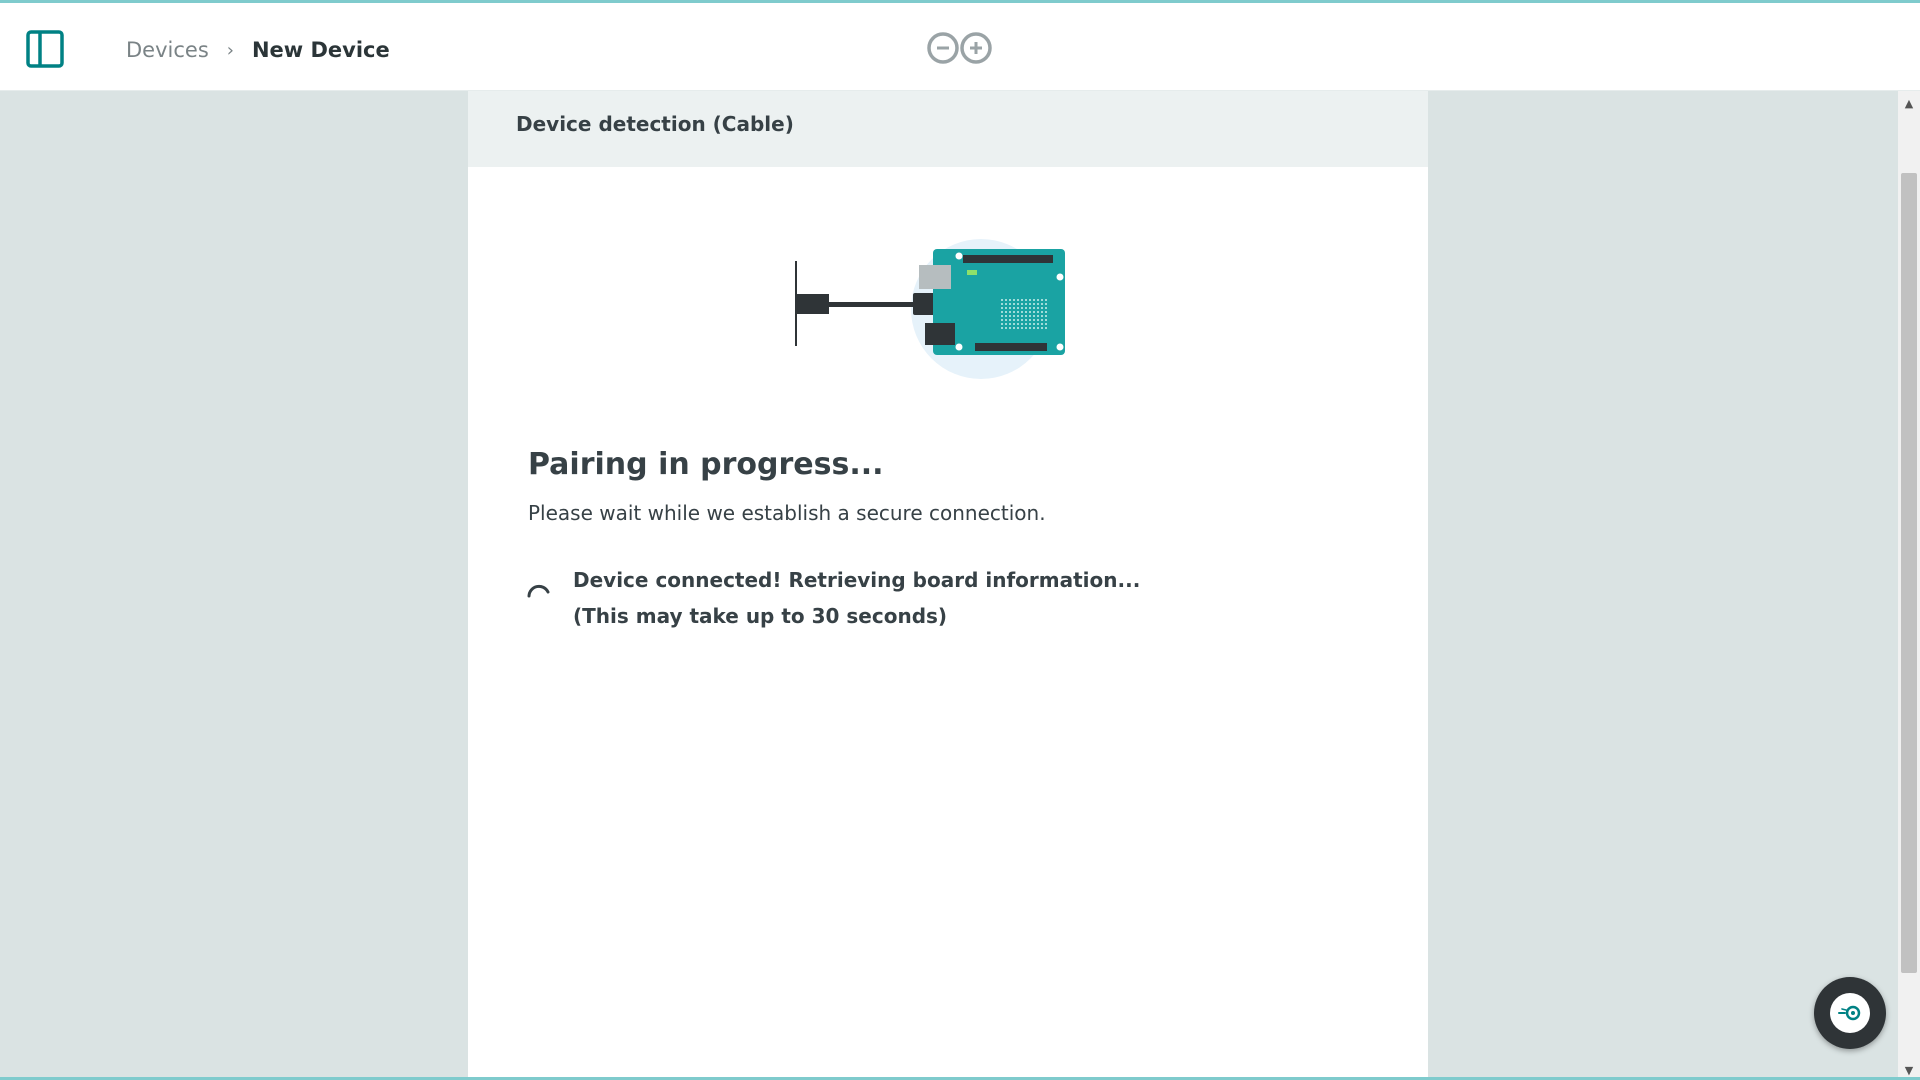 The image size is (1920, 1080). I want to click on chat-assistant-icon, so click(1850, 1013).